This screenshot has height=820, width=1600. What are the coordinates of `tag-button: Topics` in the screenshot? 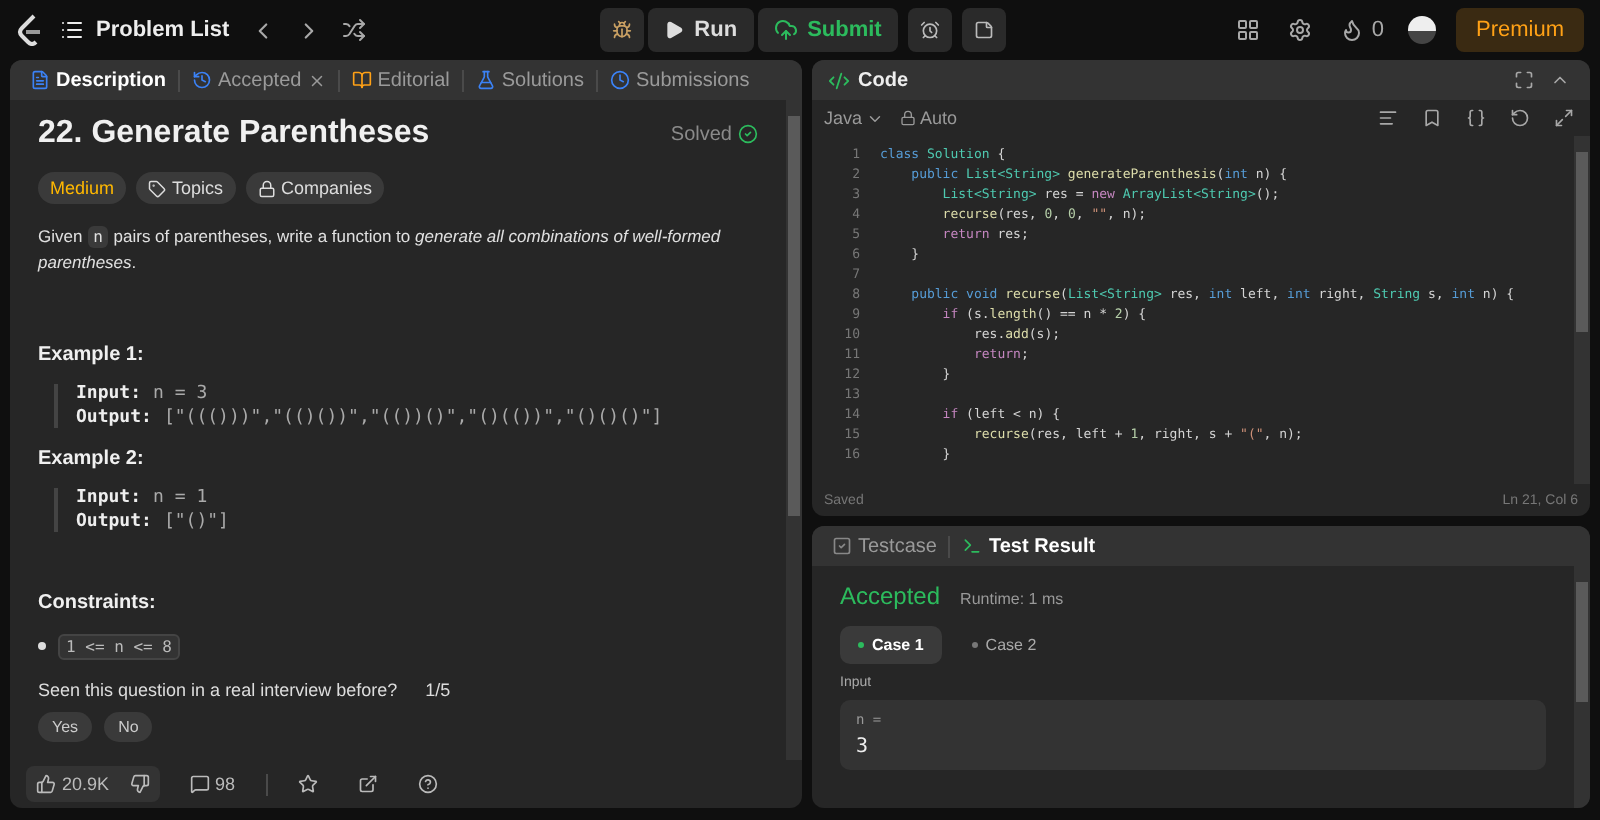 It's located at (186, 188).